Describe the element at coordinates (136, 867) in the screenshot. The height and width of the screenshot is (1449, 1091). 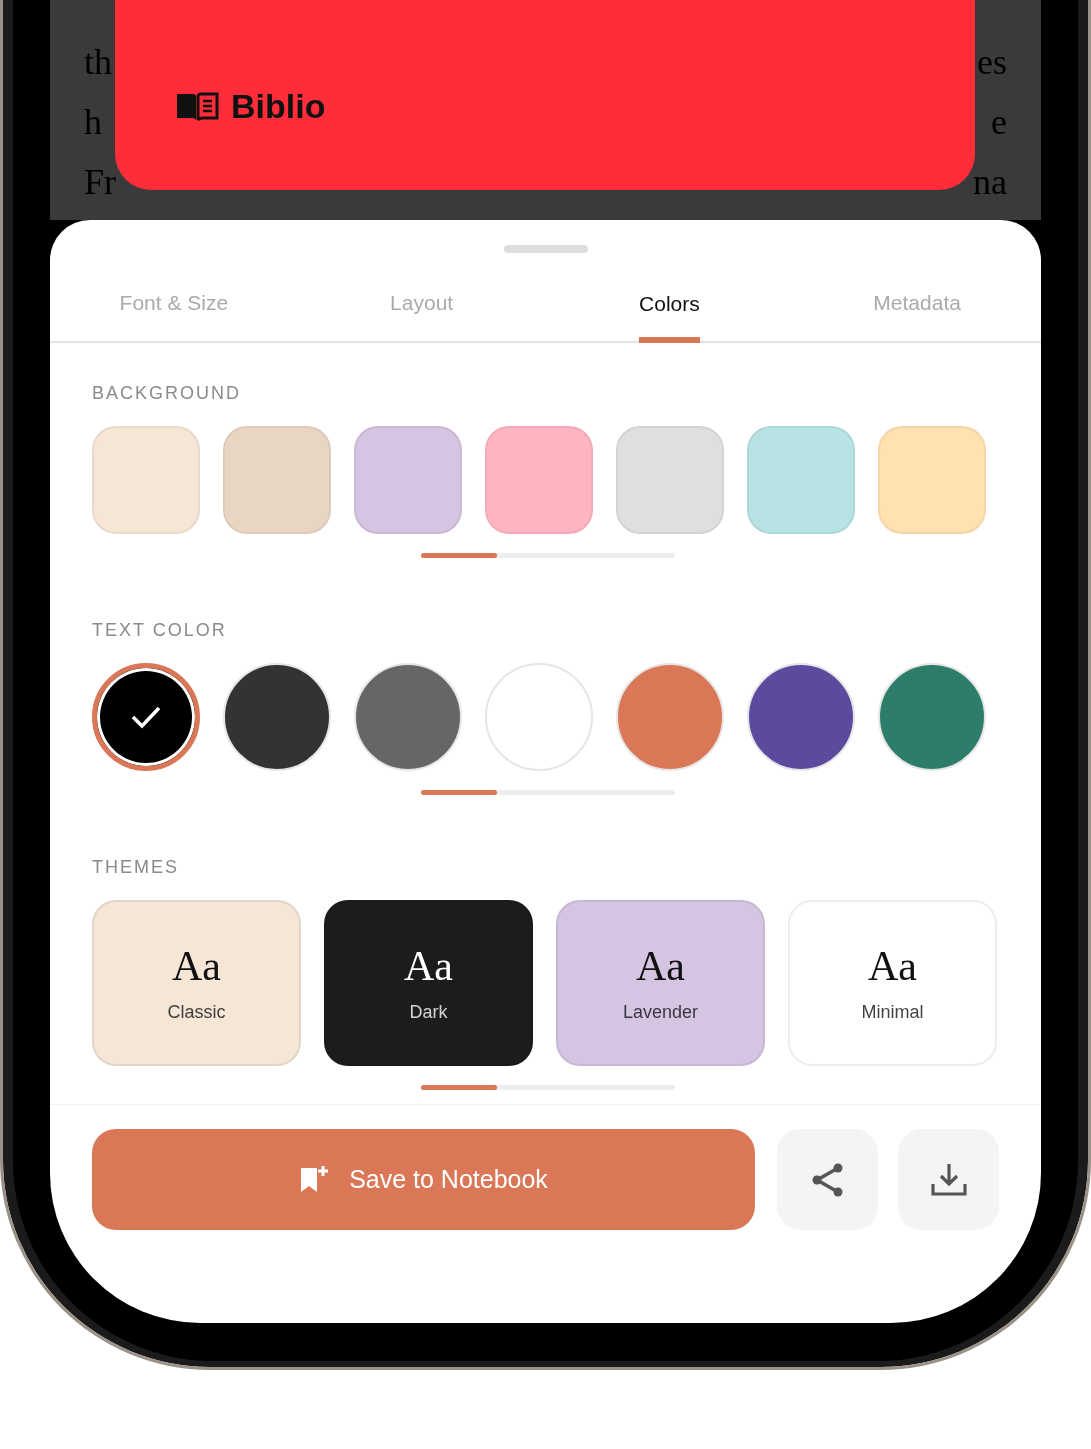
I see `section-label: THEMES` at that location.